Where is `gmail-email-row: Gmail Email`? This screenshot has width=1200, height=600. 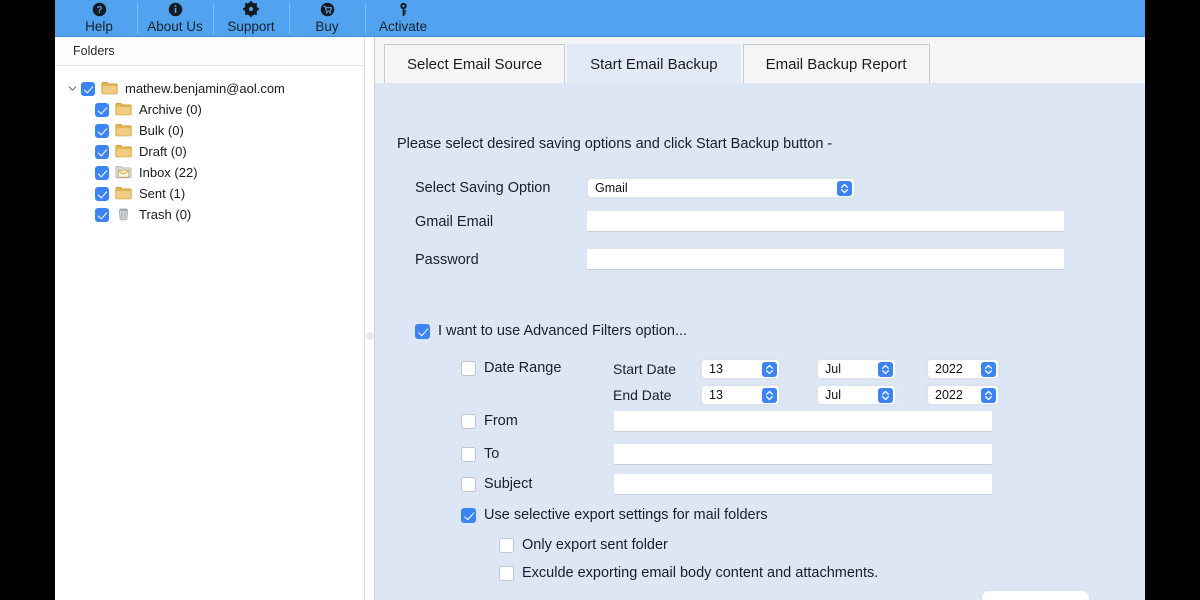
gmail-email-row: Gmail Email is located at coordinates (739, 221).